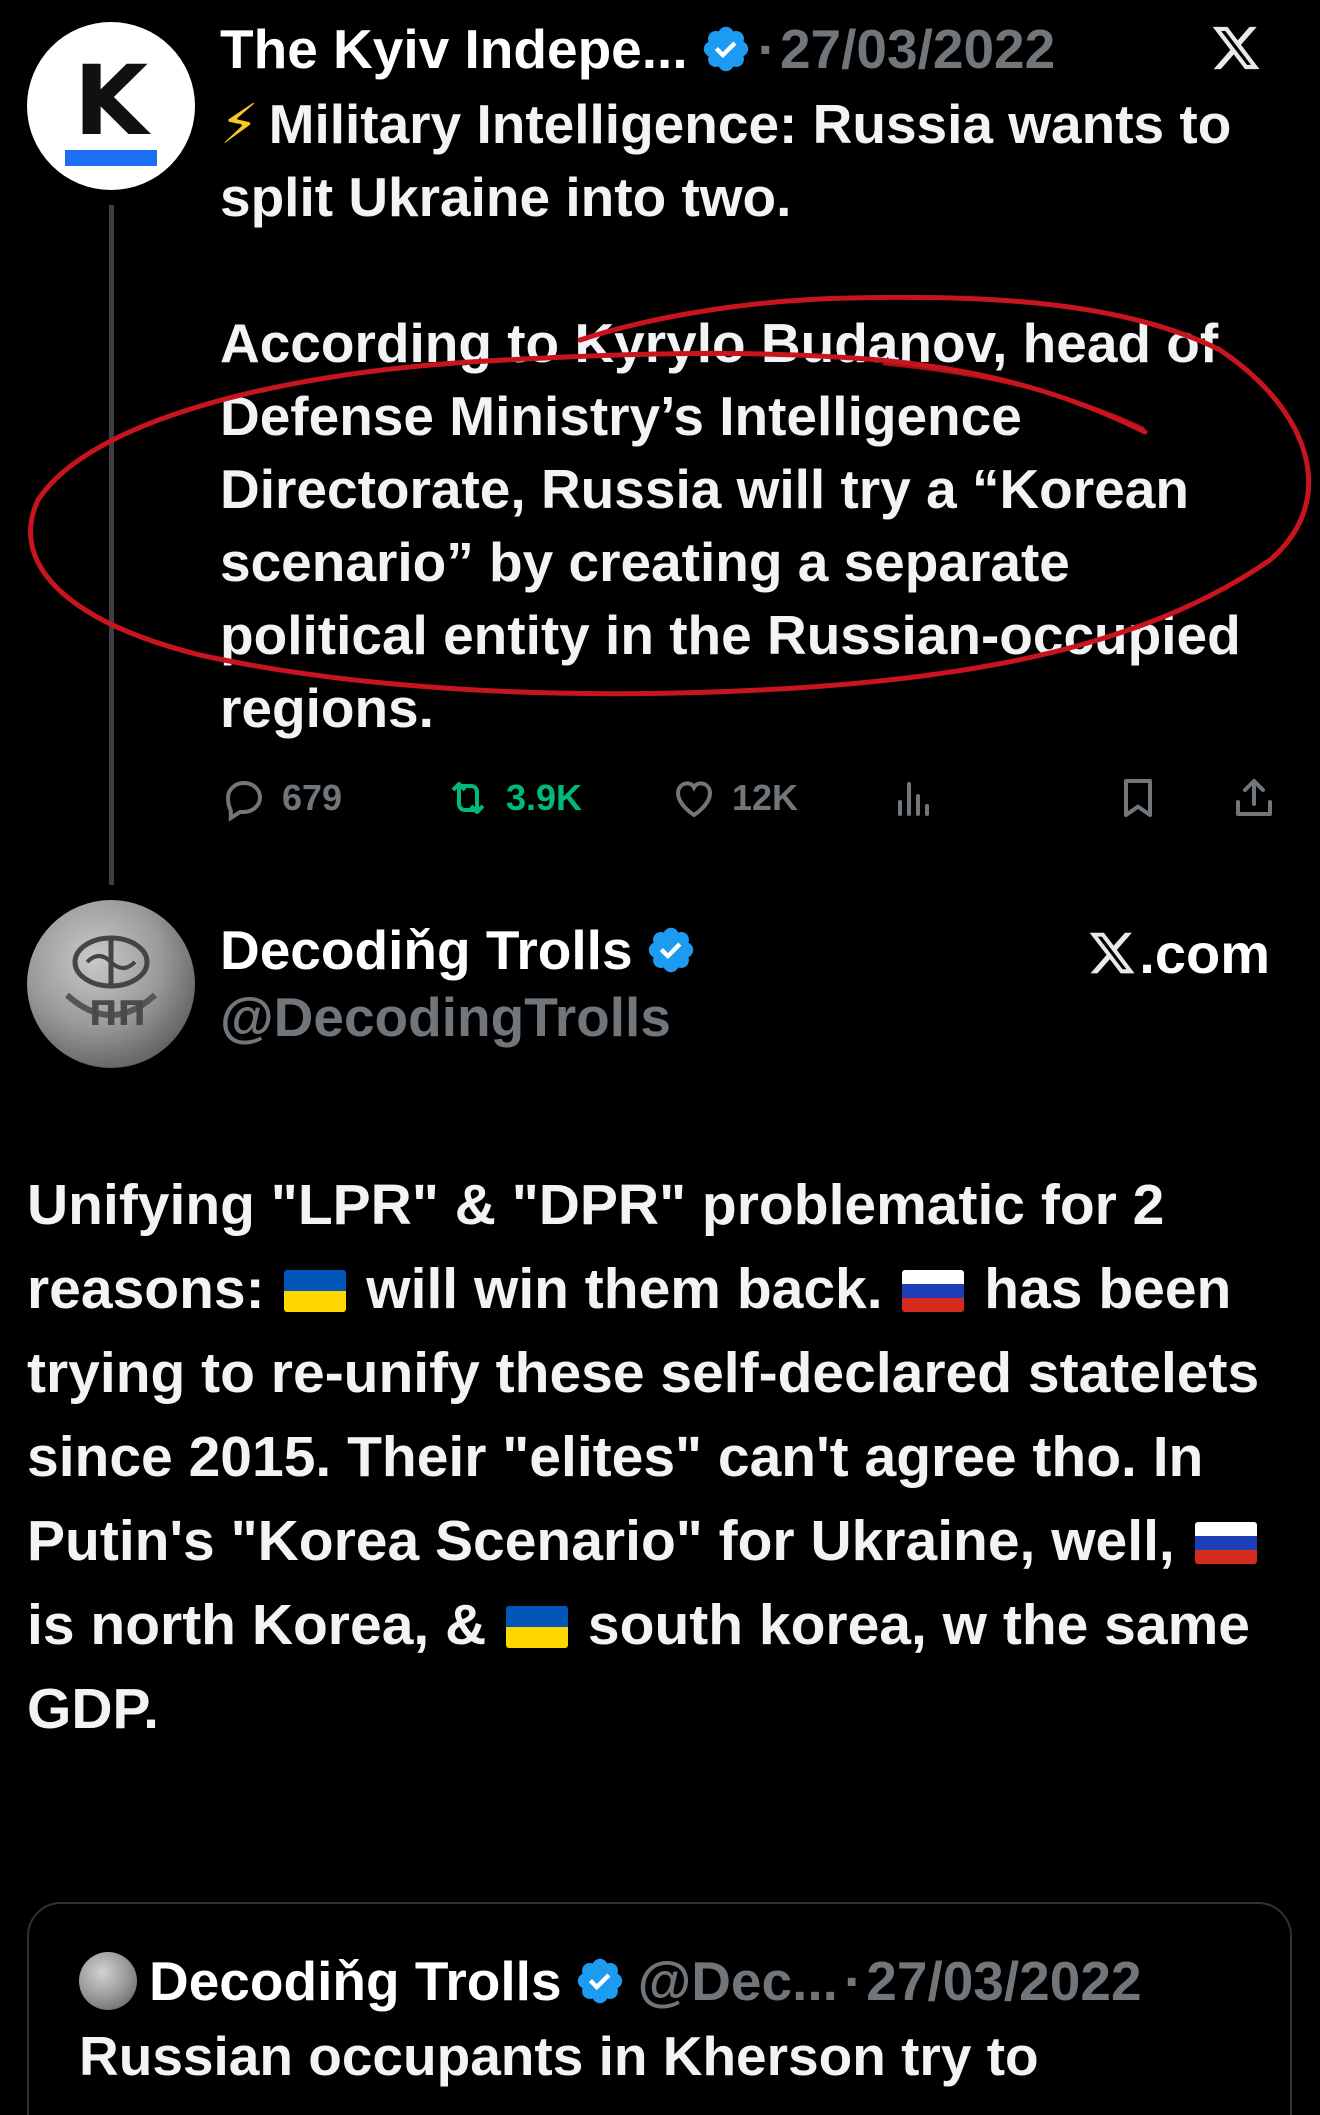 The width and height of the screenshot is (1320, 2115). Describe the element at coordinates (312, 797) in the screenshot. I see `reply-count: 679` at that location.